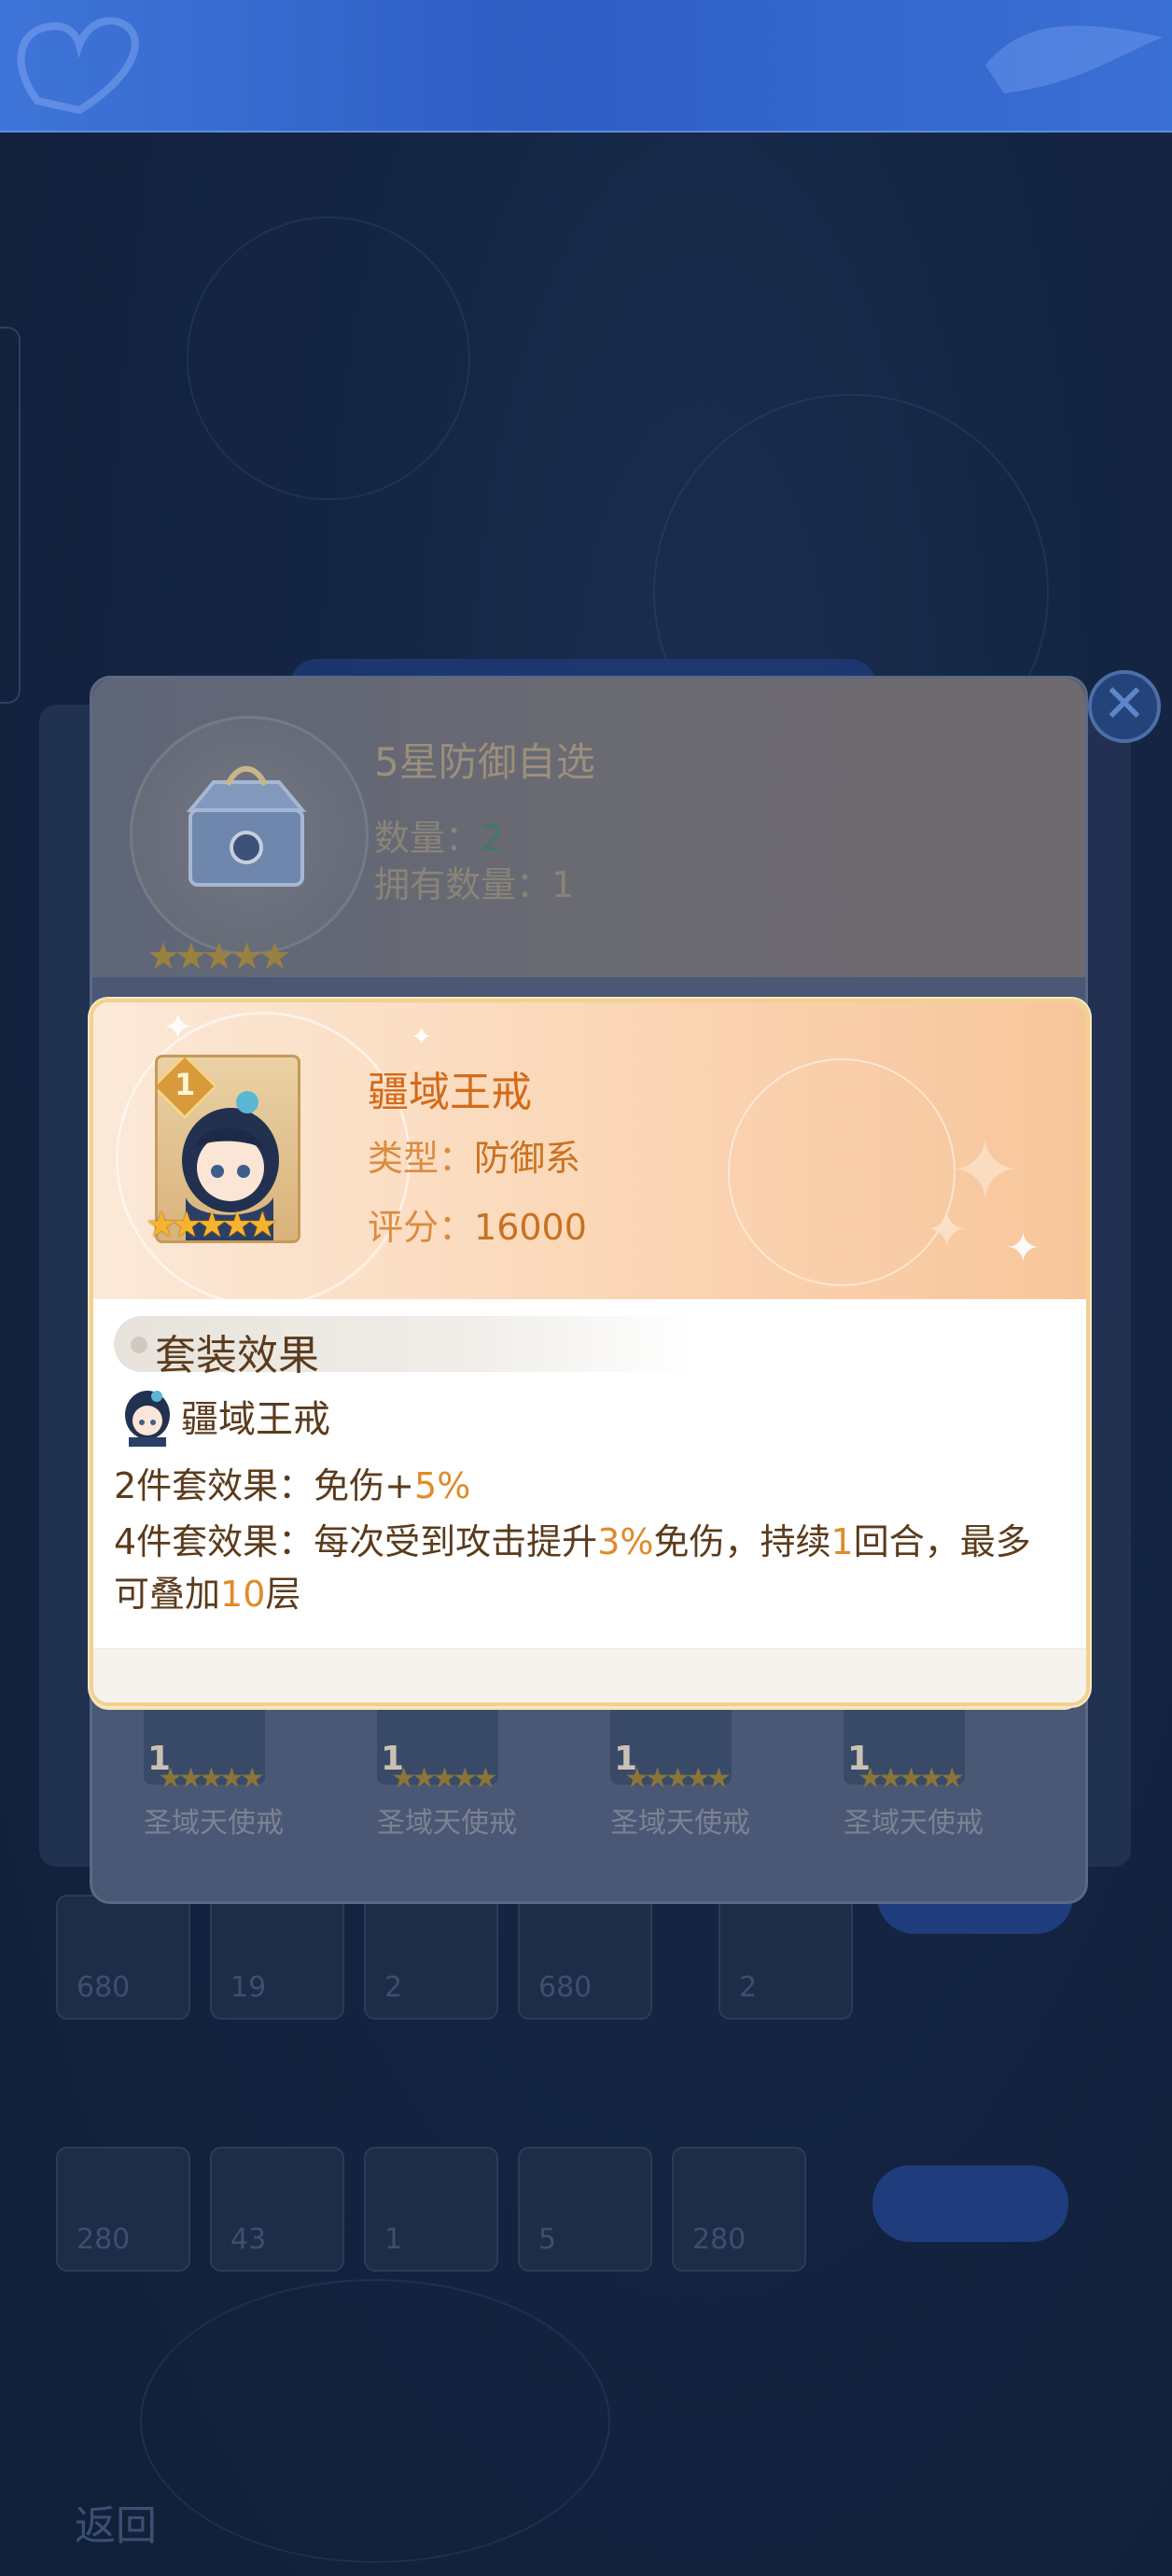 The image size is (1172, 2576). What do you see at coordinates (442, 1485) in the screenshot?
I see `effect2-value: 5%` at bounding box center [442, 1485].